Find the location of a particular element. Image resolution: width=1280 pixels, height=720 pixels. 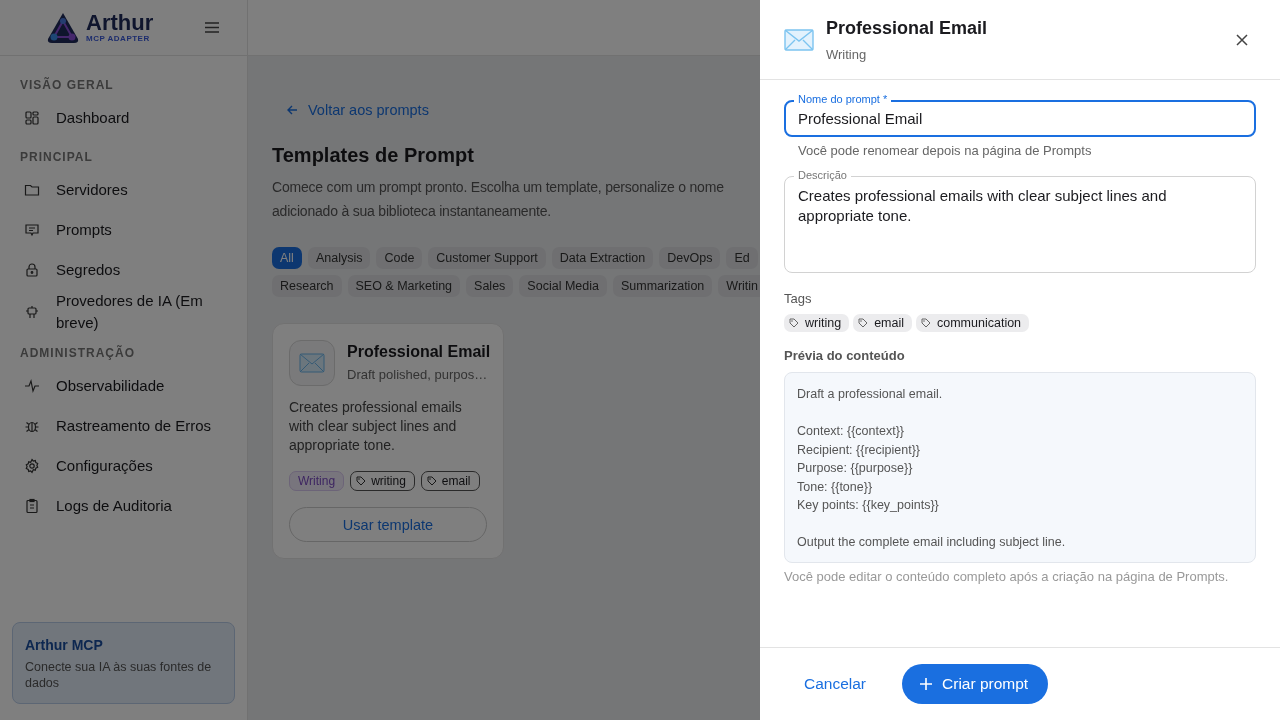

category-chip: Summarization is located at coordinates (662, 286).